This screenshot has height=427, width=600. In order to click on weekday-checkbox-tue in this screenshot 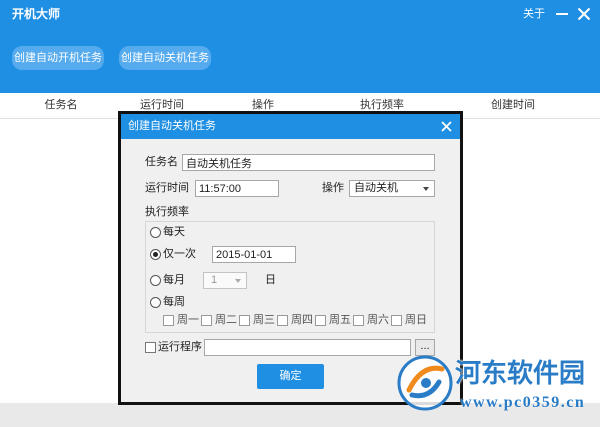, I will do `click(206, 320)`.